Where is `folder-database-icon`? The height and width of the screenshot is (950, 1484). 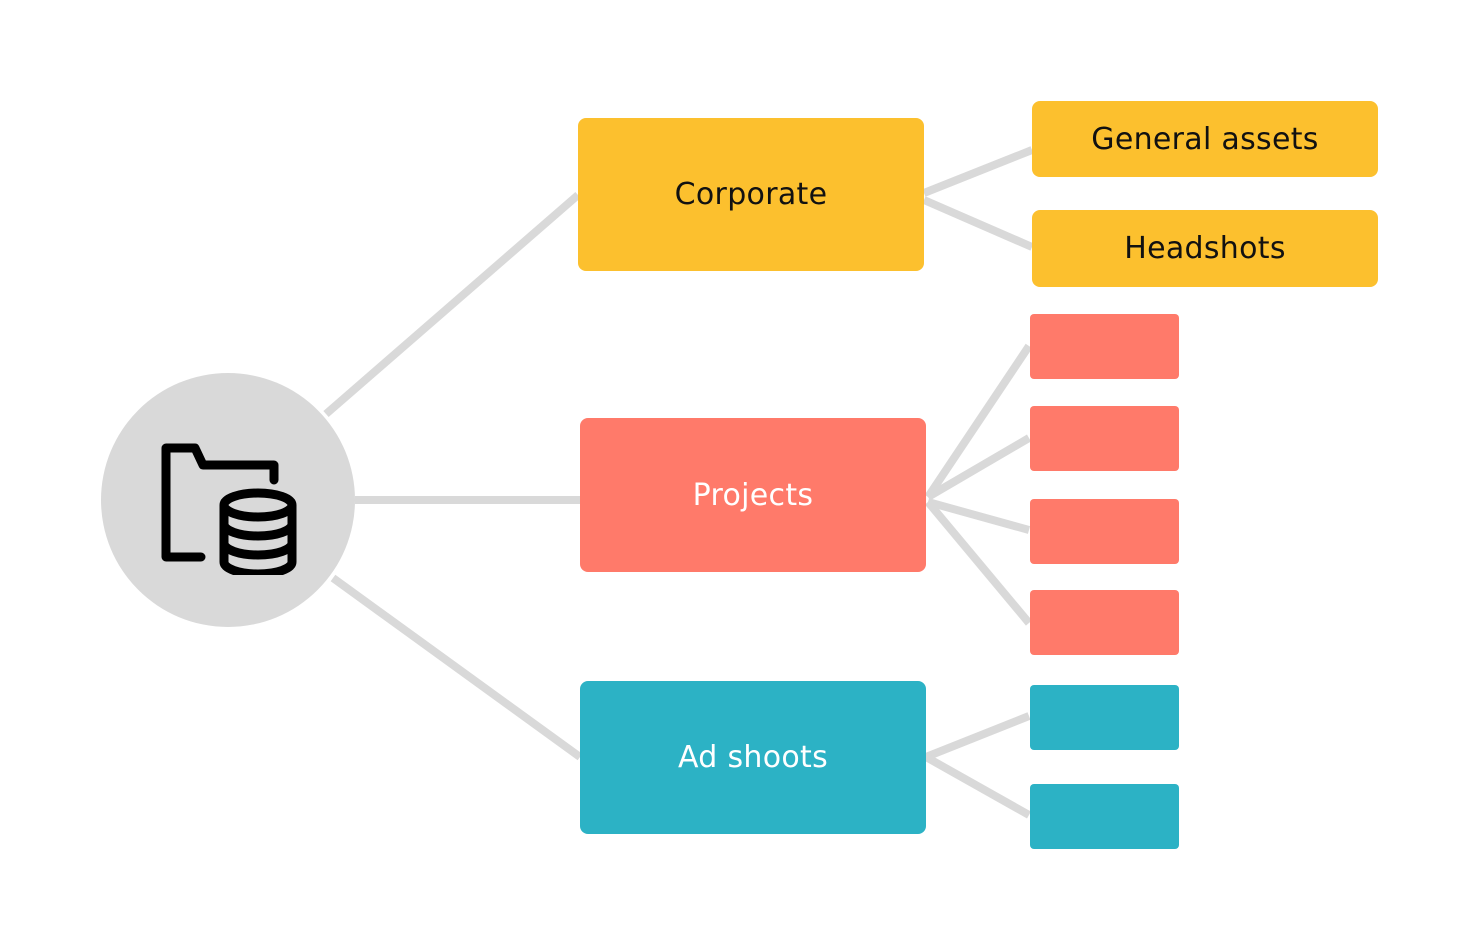
folder-database-icon is located at coordinates (229, 509).